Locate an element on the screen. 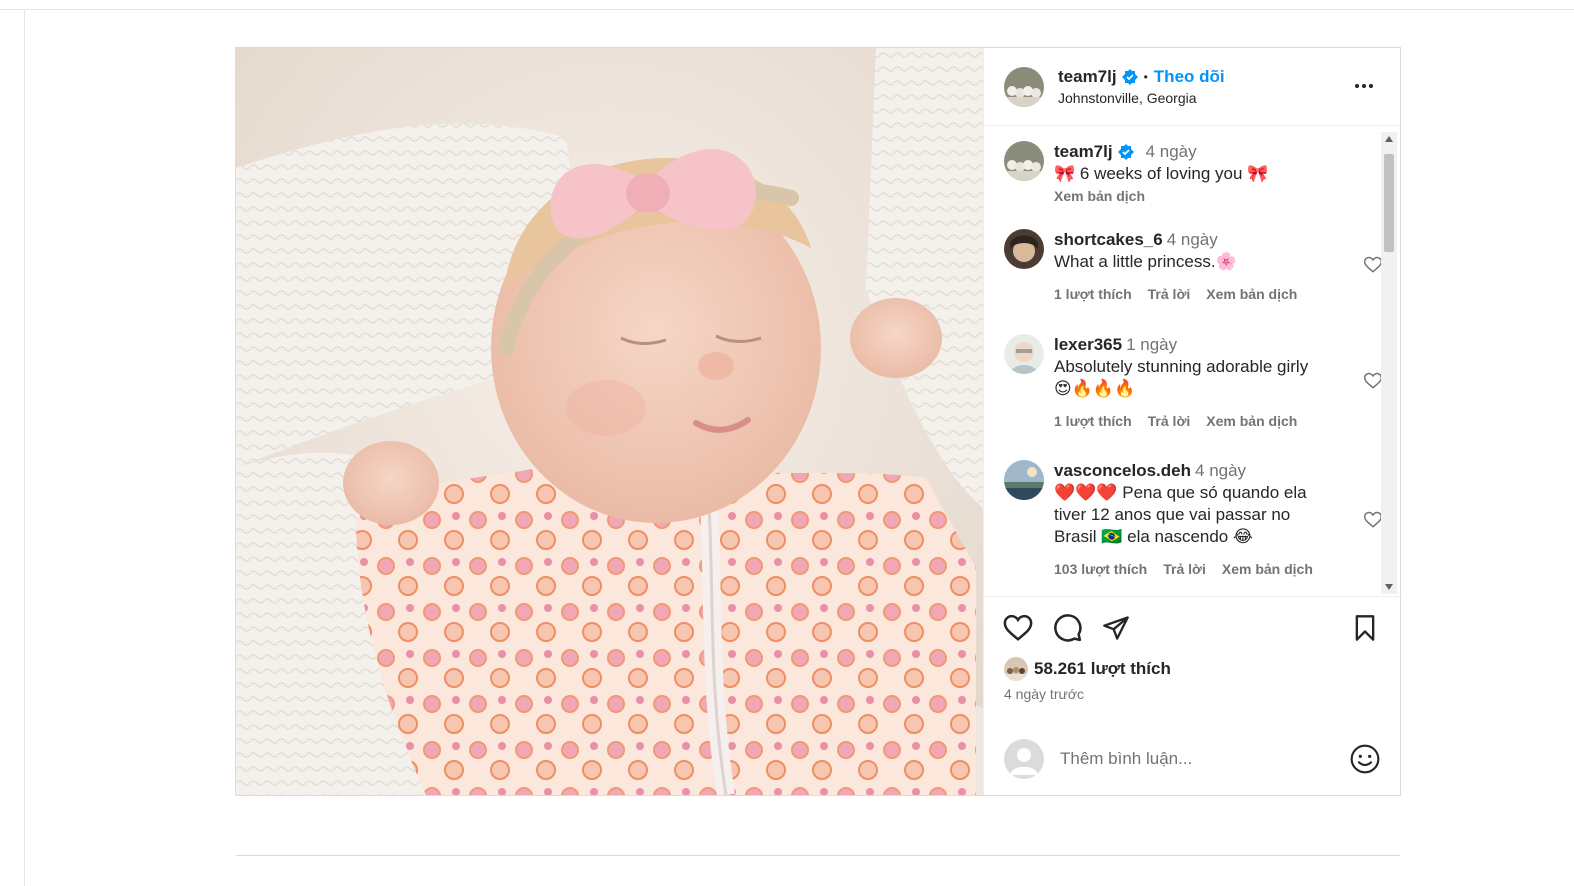 The width and height of the screenshot is (1574, 886). comment-text-line: tiver 12 anos que vai passar no is located at coordinates (1172, 514).